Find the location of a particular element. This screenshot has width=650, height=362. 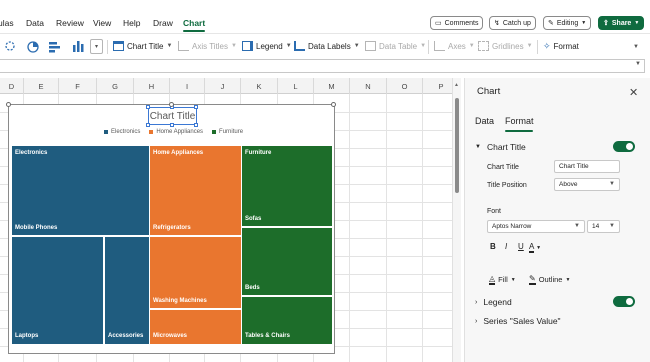

gridlines-icon is located at coordinates (483, 46).